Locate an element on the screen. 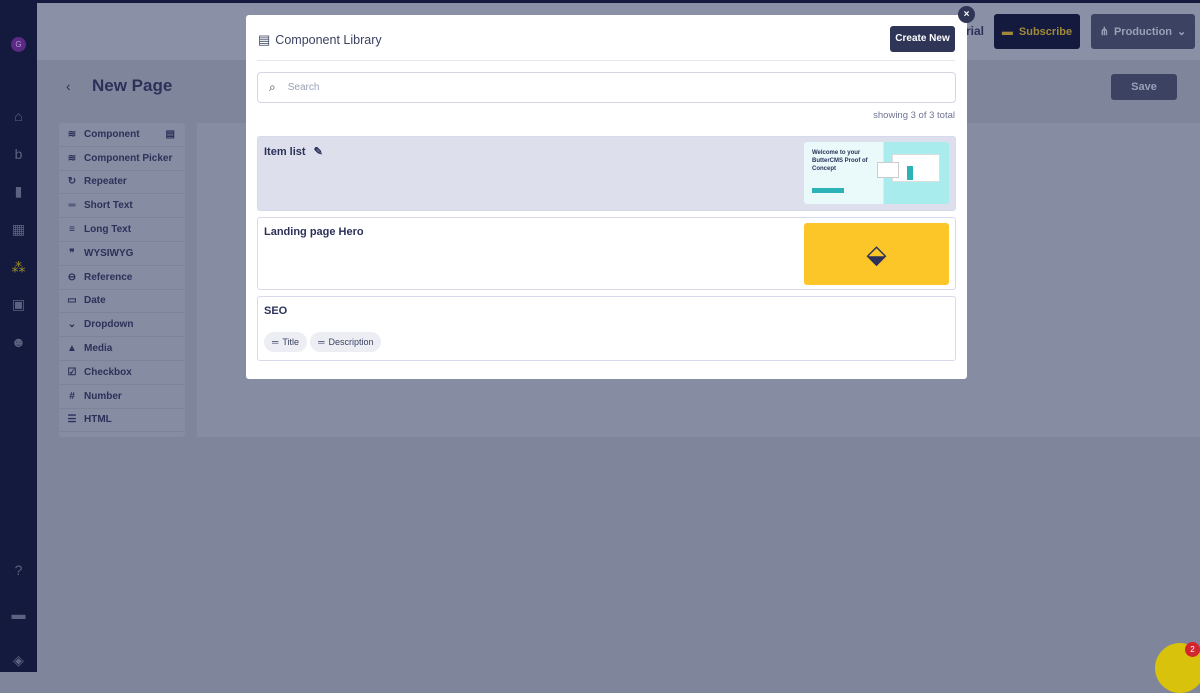 This screenshot has width=1200, height=693. result-count: showing 3 of 3 total is located at coordinates (914, 115).